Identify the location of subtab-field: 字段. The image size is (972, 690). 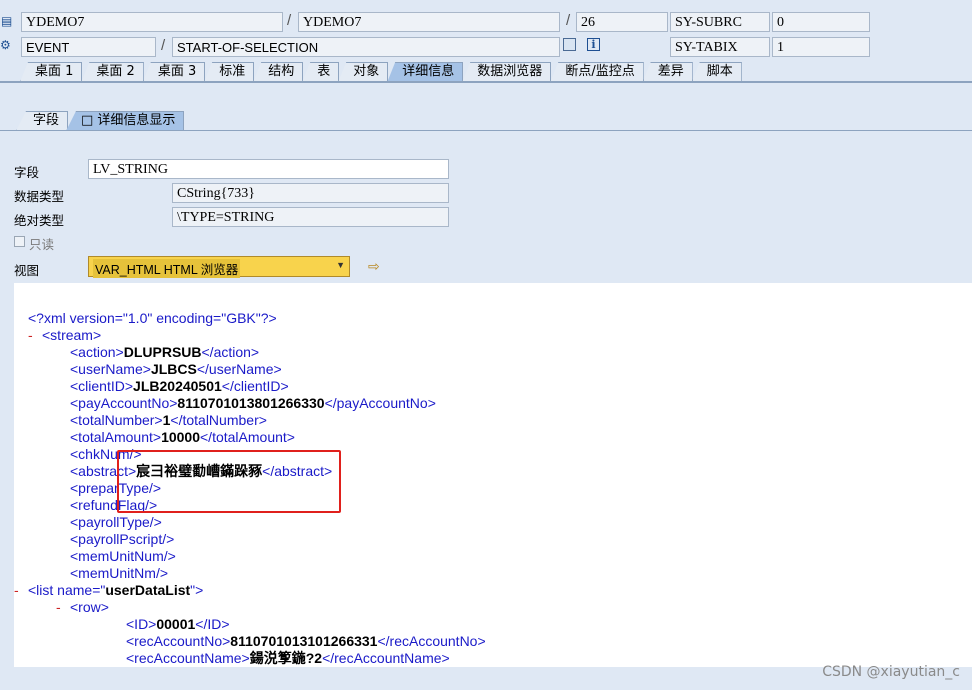
(42, 121).